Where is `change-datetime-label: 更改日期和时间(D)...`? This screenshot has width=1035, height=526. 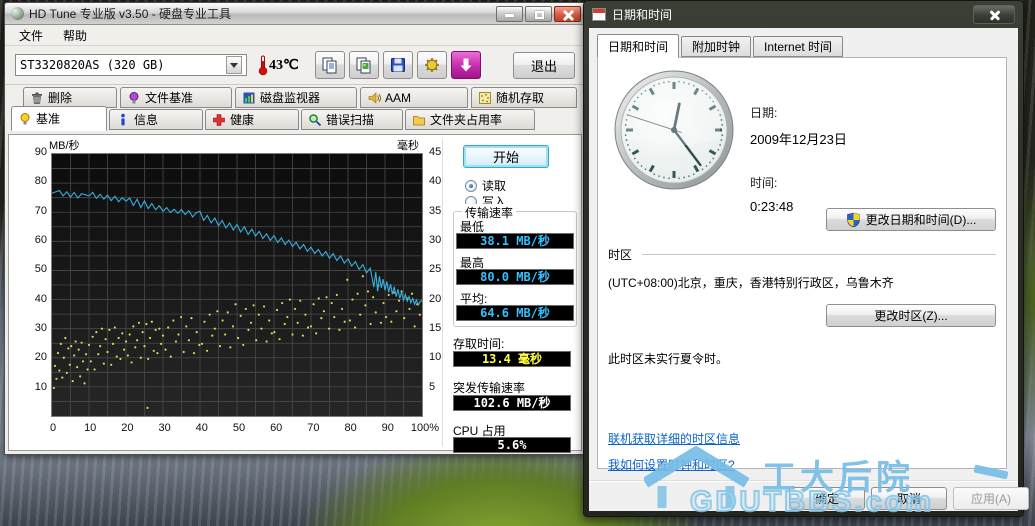
change-datetime-label: 更改日期和时间(D)... is located at coordinates (921, 220).